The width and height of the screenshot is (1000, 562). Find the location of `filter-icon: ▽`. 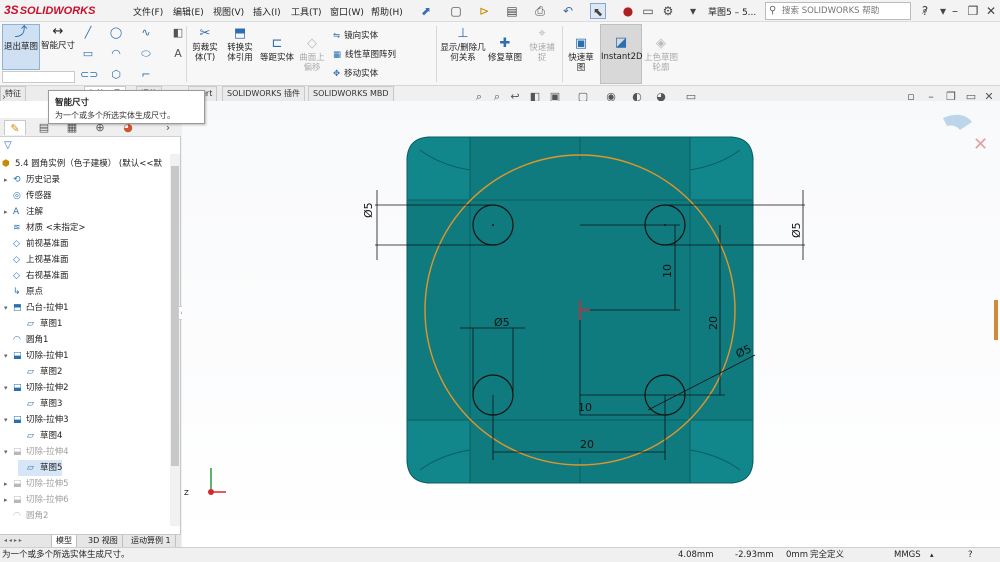

filter-icon: ▽ is located at coordinates (8, 145).